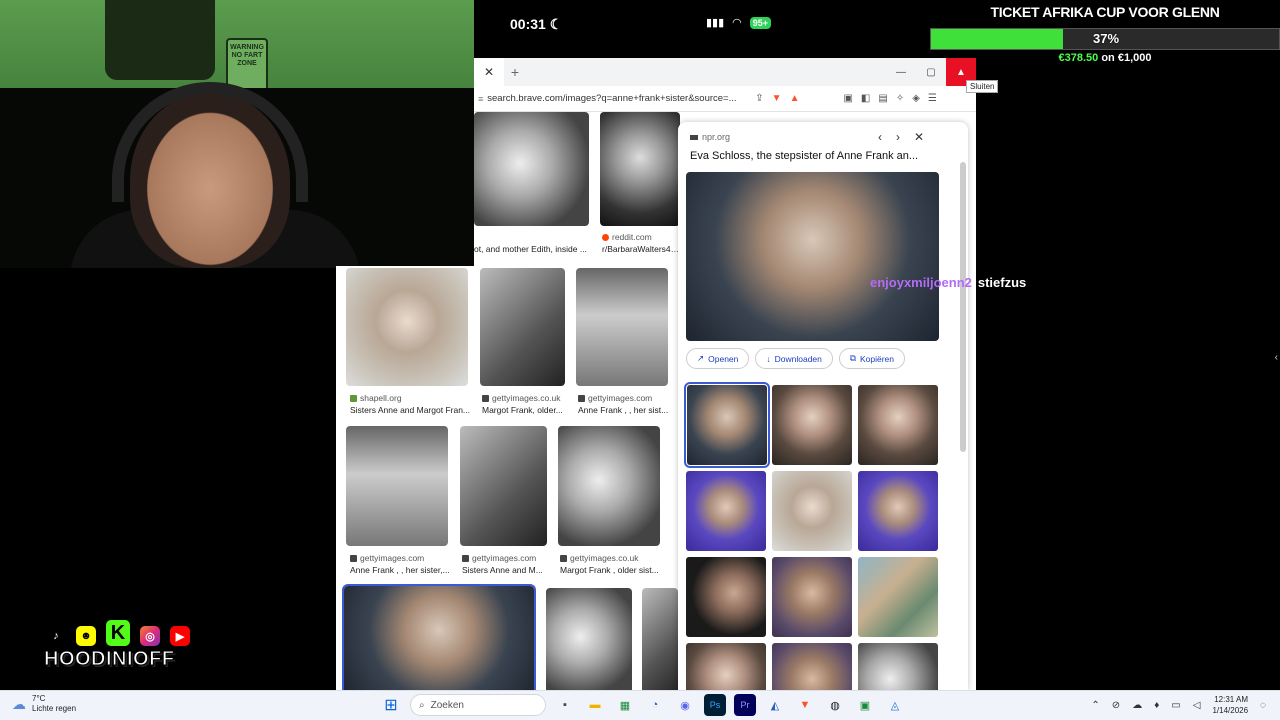 The image size is (1280, 720). What do you see at coordinates (478, 705) in the screenshot?
I see `taskbar-search: ⌕ Zoeken` at bounding box center [478, 705].